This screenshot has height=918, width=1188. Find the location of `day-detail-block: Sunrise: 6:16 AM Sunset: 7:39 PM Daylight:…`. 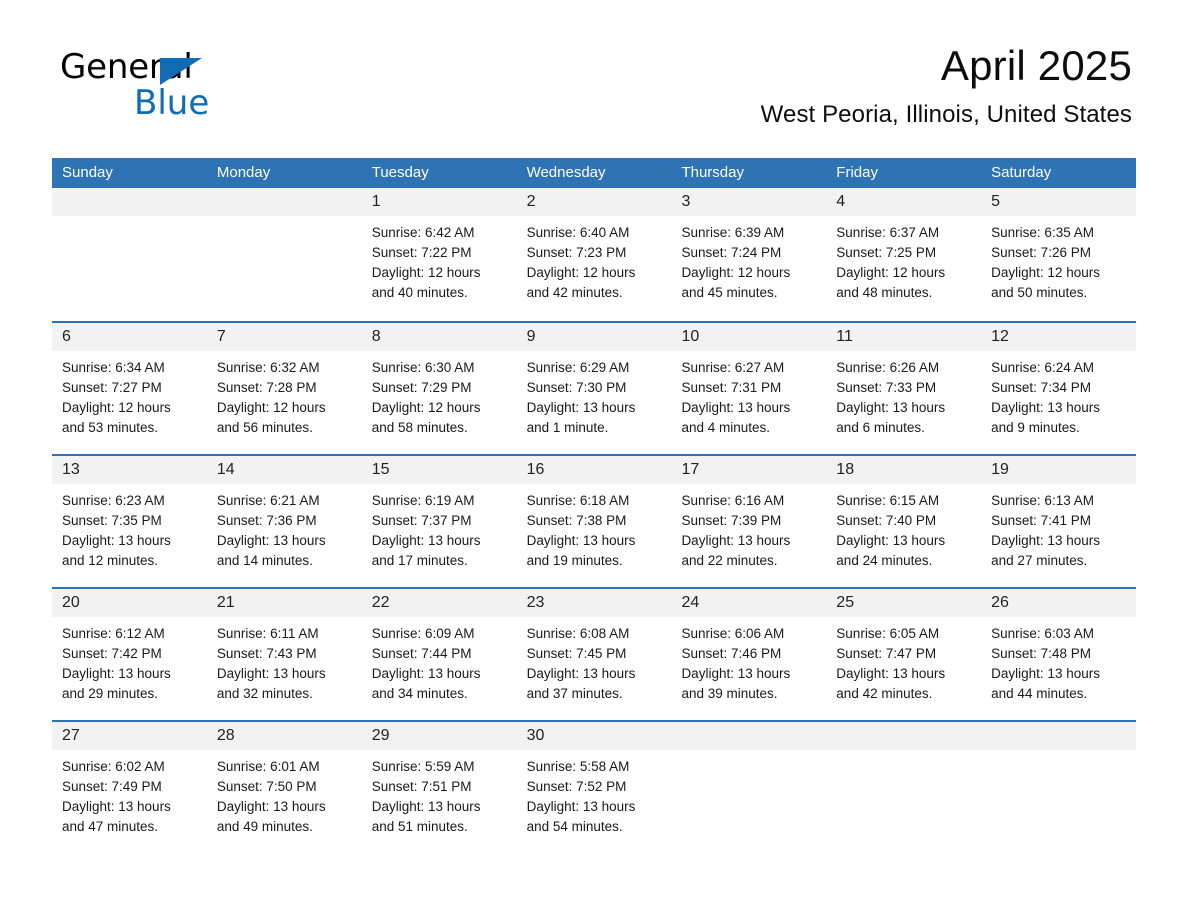

day-detail-block: Sunrise: 6:16 AM Sunset: 7:39 PM Daylight:… is located at coordinates (748, 527).